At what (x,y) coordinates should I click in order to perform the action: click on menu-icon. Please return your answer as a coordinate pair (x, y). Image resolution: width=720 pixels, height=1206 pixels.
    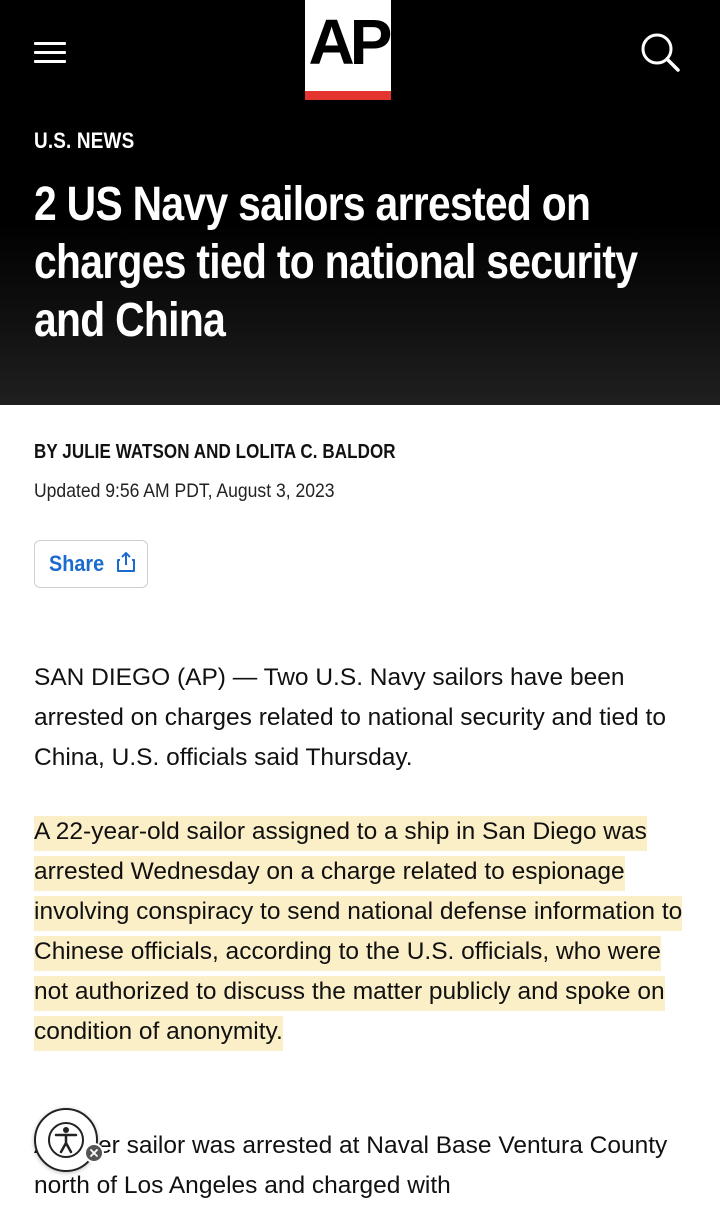
    Looking at the image, I should click on (51, 53).